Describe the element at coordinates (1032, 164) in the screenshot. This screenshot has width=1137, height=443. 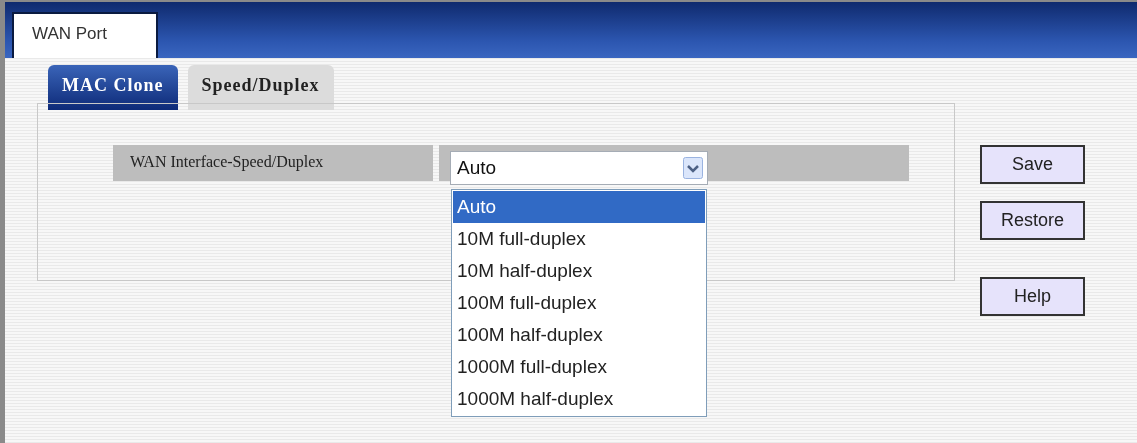
I see `action-button: Save` at that location.